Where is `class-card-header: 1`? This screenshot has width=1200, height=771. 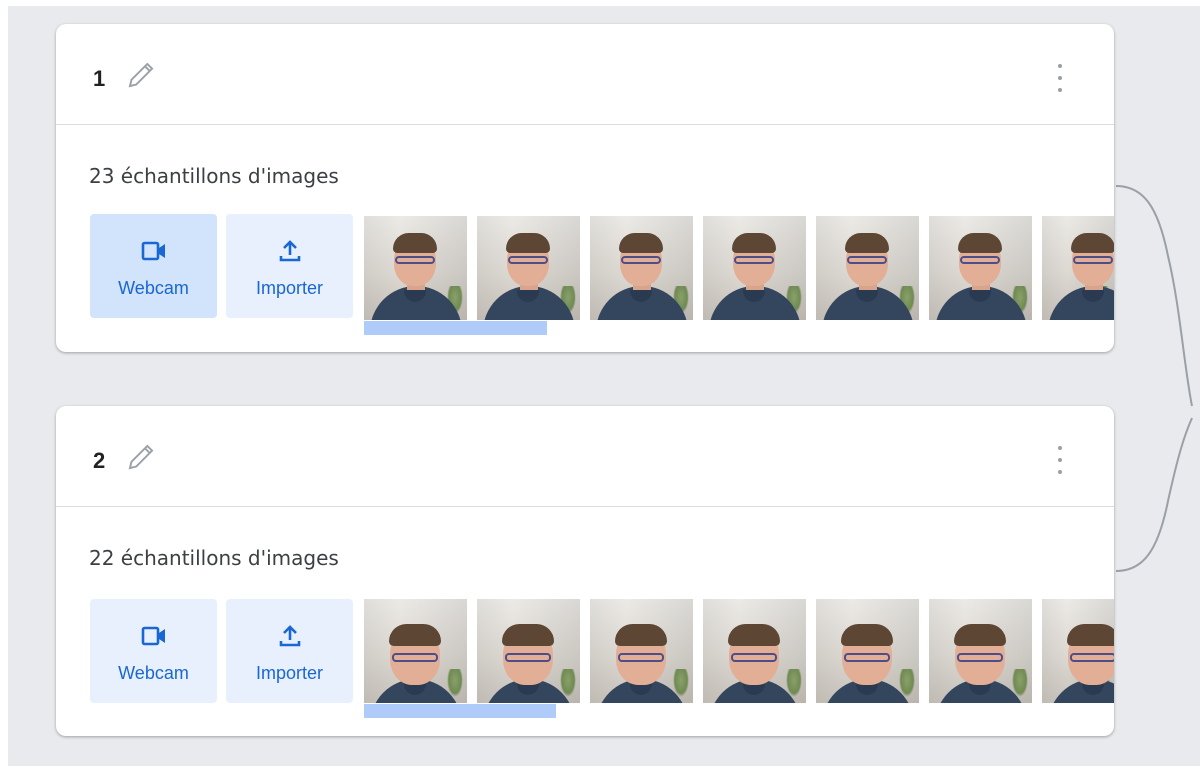 class-card-header: 1 is located at coordinates (585, 74).